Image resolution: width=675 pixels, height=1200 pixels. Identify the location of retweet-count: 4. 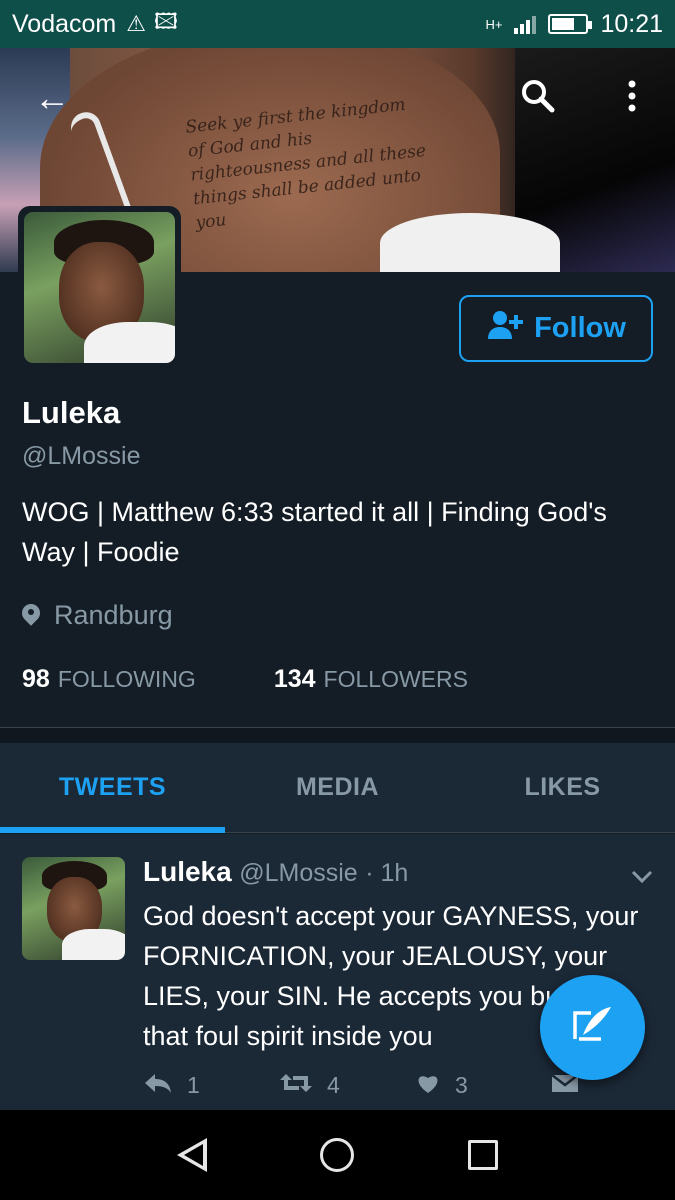
(333, 1085).